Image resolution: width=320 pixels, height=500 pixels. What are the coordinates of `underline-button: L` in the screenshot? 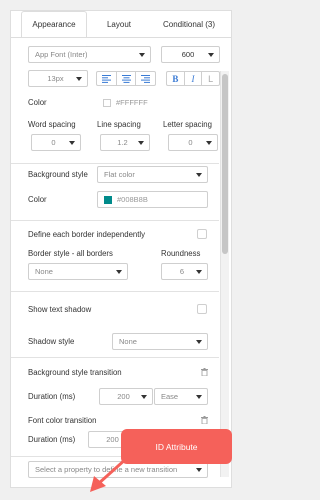 It's located at (210, 78).